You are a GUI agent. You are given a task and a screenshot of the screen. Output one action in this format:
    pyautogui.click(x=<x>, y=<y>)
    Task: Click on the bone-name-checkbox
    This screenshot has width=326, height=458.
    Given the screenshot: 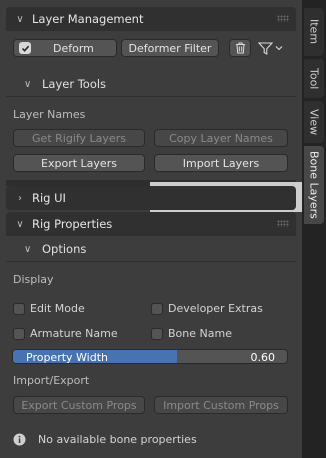 What is the action you would take?
    pyautogui.click(x=157, y=334)
    